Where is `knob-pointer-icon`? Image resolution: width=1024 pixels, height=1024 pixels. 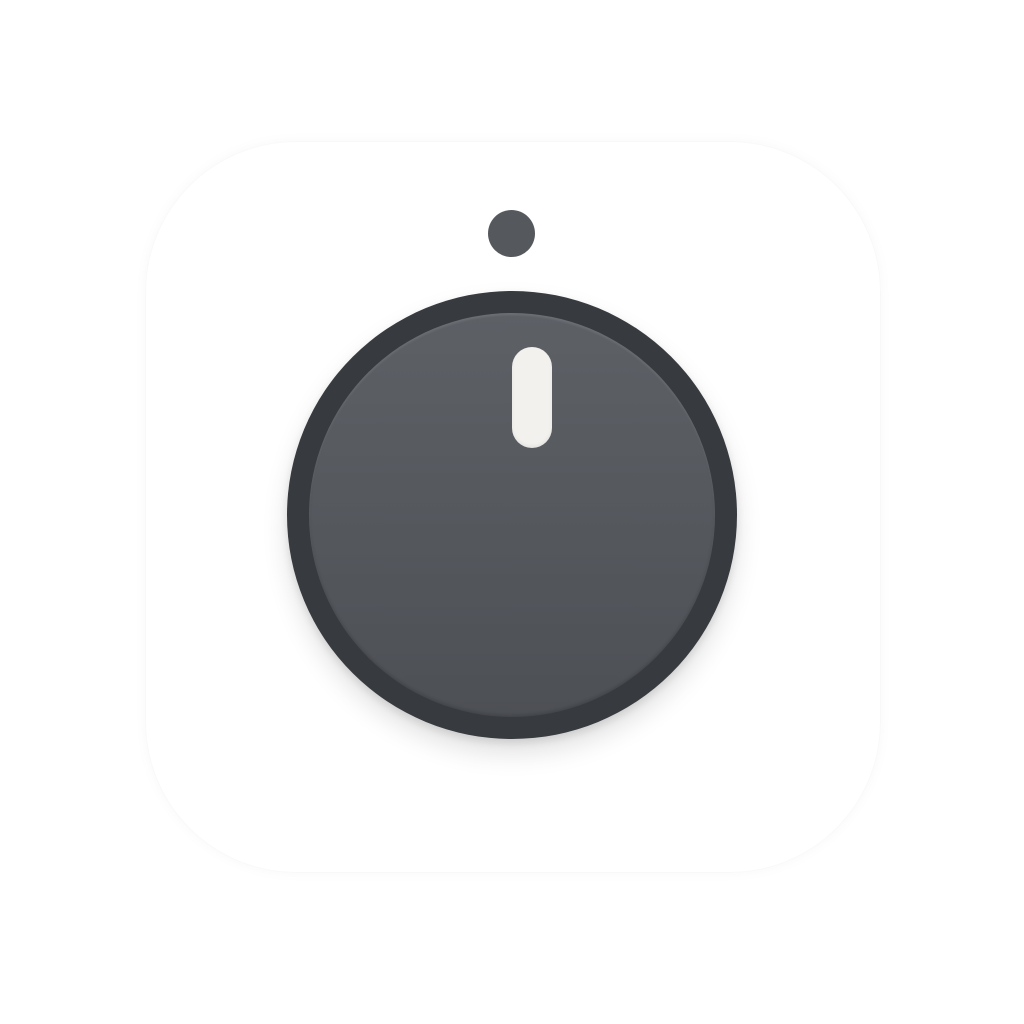
knob-pointer-icon is located at coordinates (532, 397).